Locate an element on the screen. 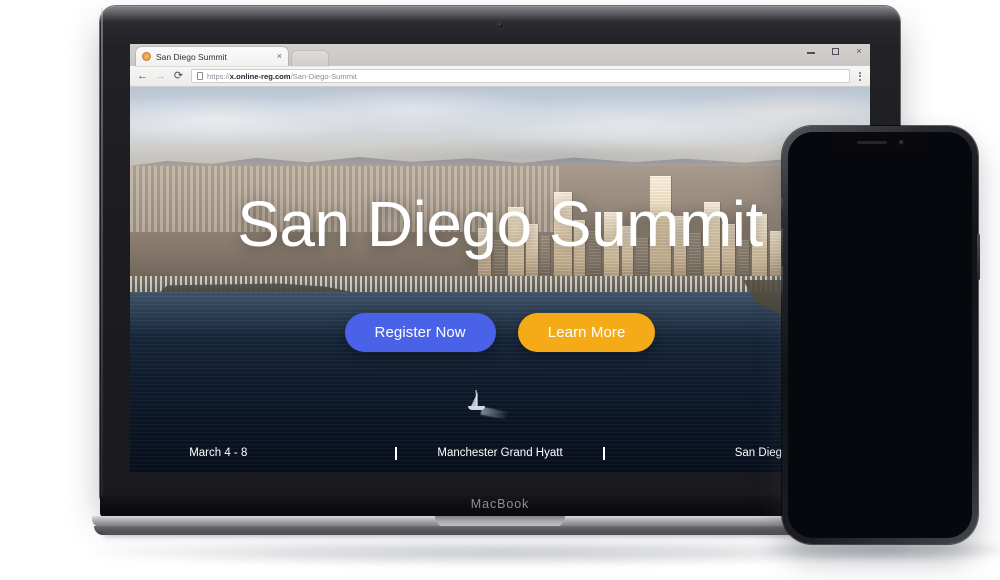 The image size is (1000, 580). volume-down-button is located at coordinates (781, 281).